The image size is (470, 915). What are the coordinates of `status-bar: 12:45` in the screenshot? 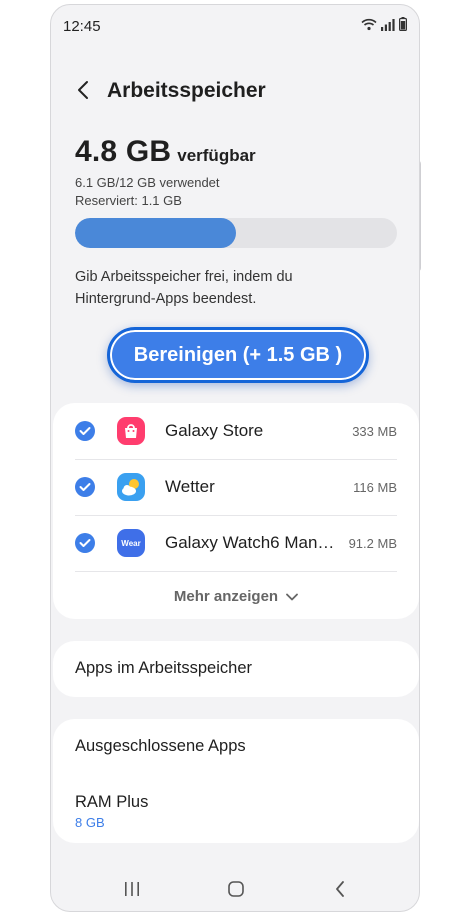 It's located at (235, 25).